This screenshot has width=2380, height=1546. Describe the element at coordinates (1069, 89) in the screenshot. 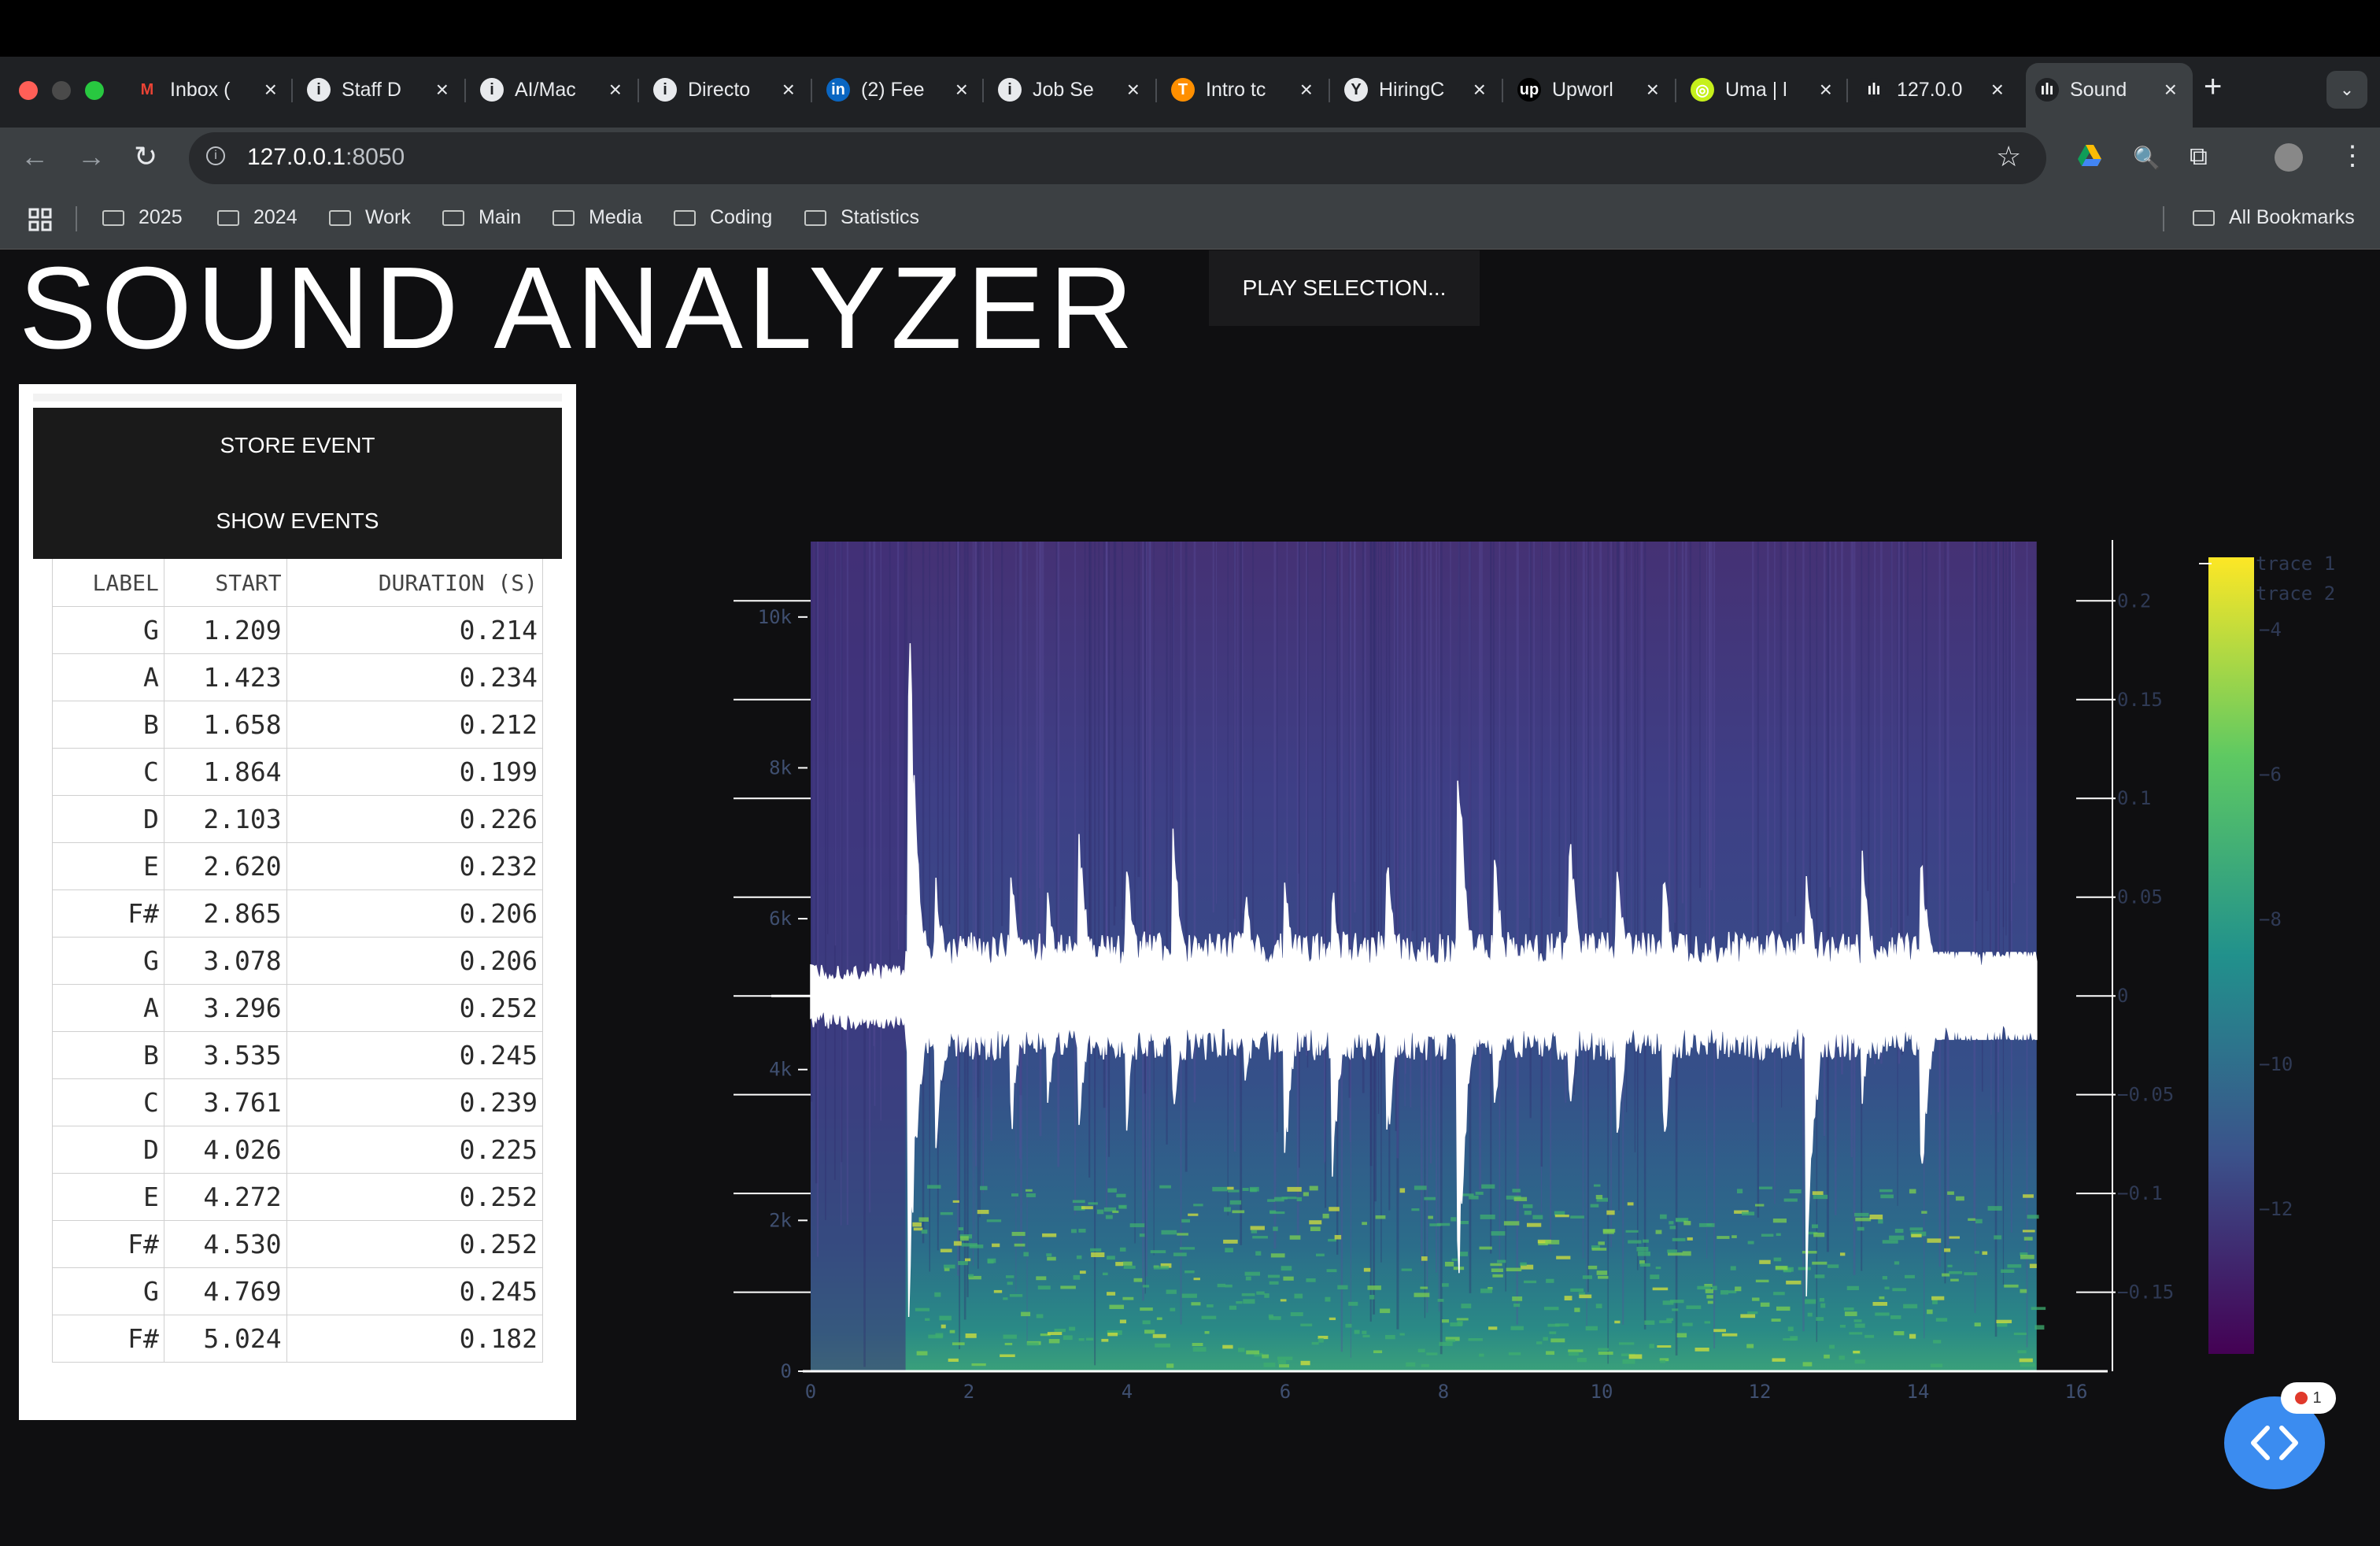

I see `tab-6: i Job Se ×` at that location.